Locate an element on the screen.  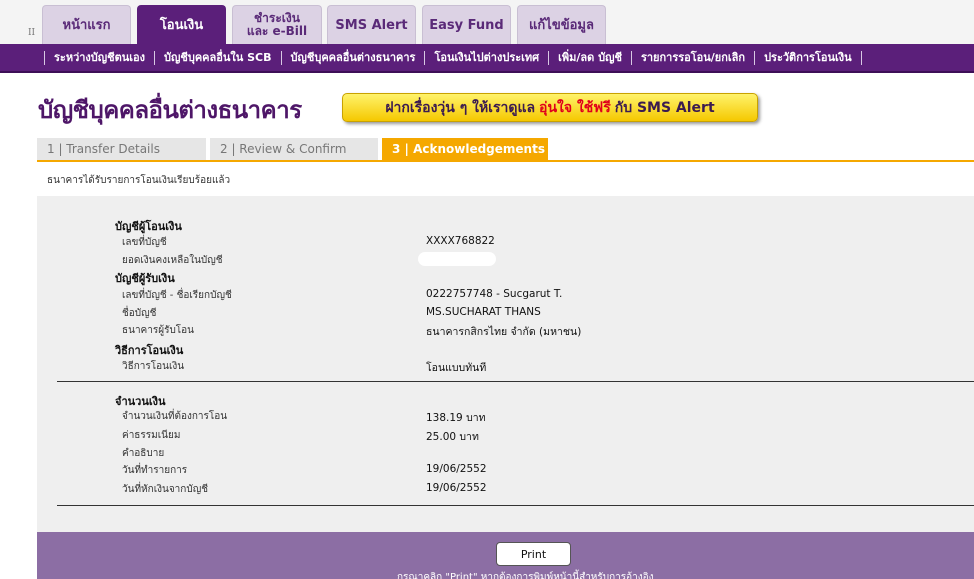
amount-value: 138.19 บาท is located at coordinates (456, 418).